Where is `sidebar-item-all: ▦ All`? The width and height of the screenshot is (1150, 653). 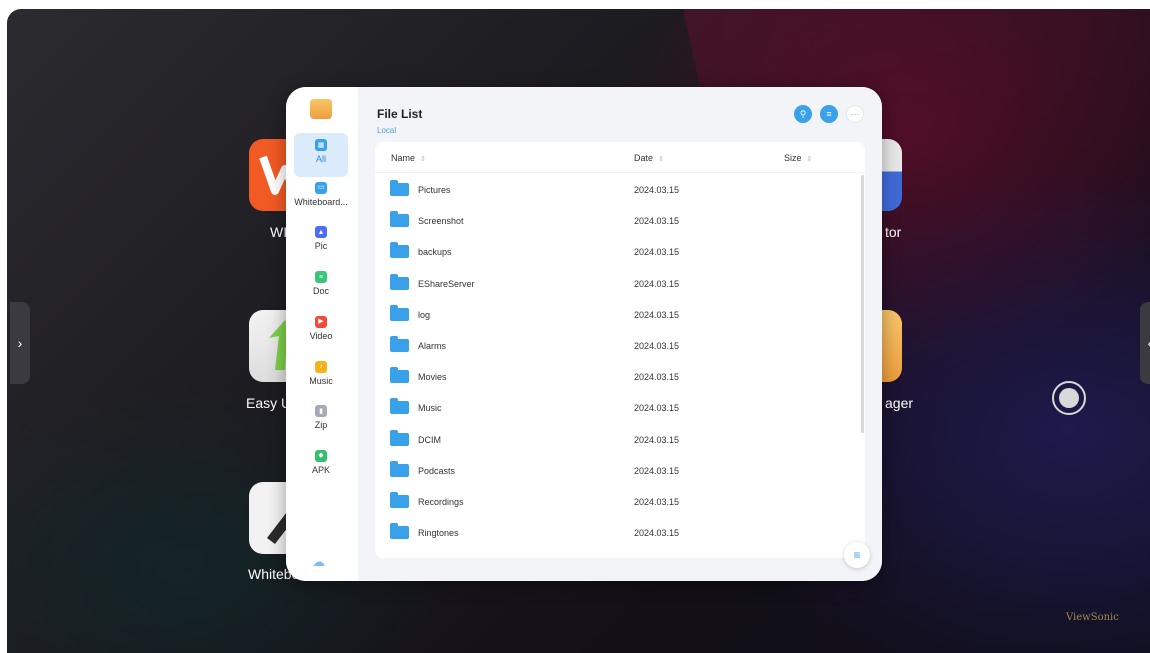
sidebar-item-all: ▦ All is located at coordinates (321, 155).